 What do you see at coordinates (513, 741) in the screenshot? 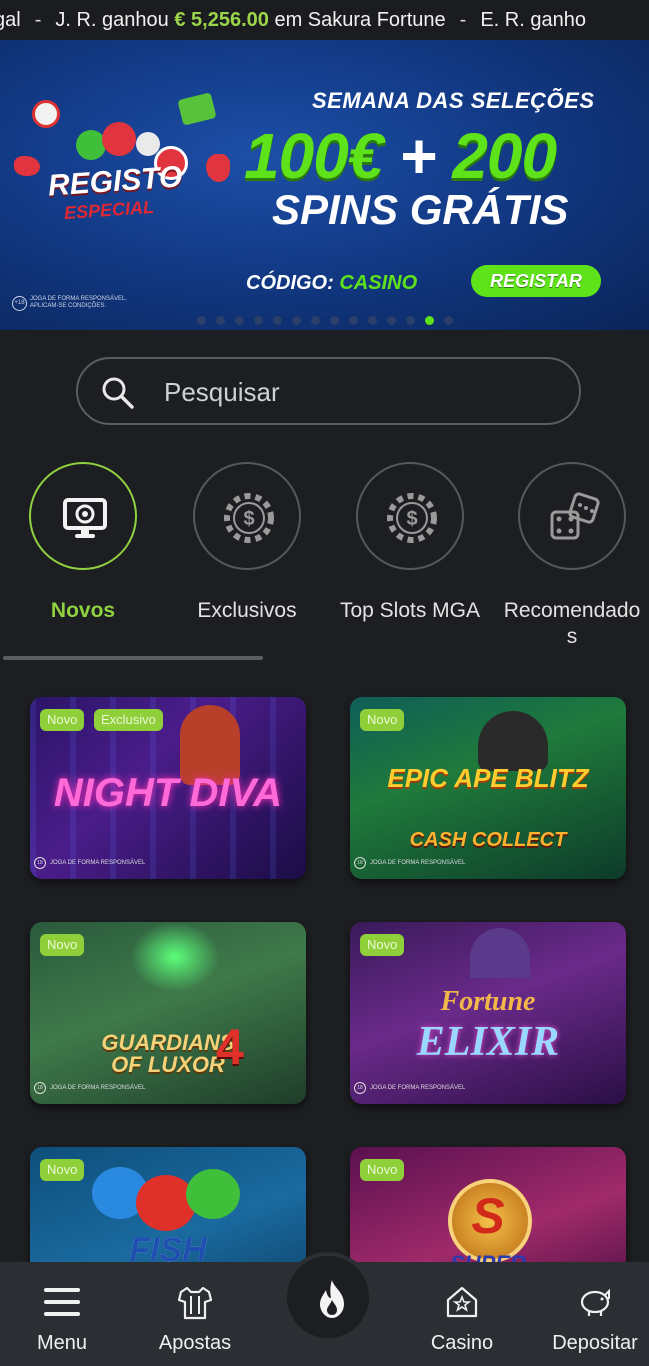
I see `gorilla-figure` at bounding box center [513, 741].